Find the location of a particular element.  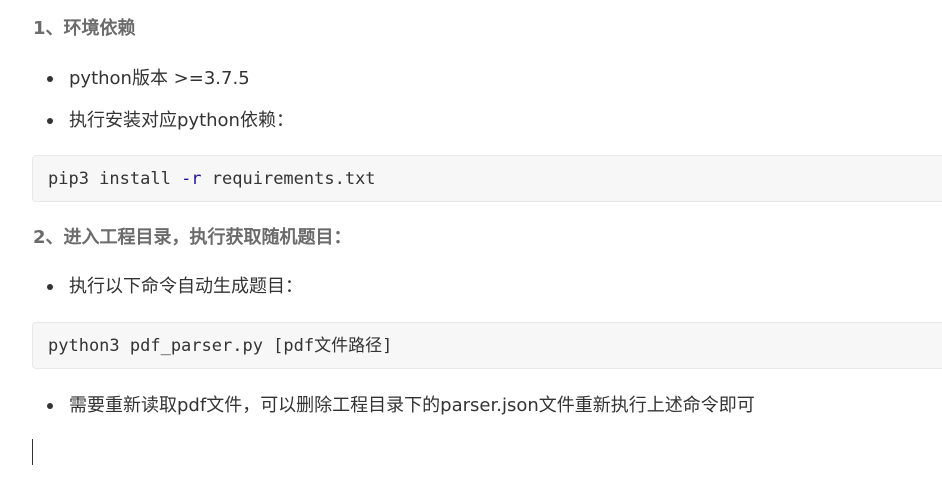

list-item: 执行以下命令自动生成题目： is located at coordinates (175, 287).